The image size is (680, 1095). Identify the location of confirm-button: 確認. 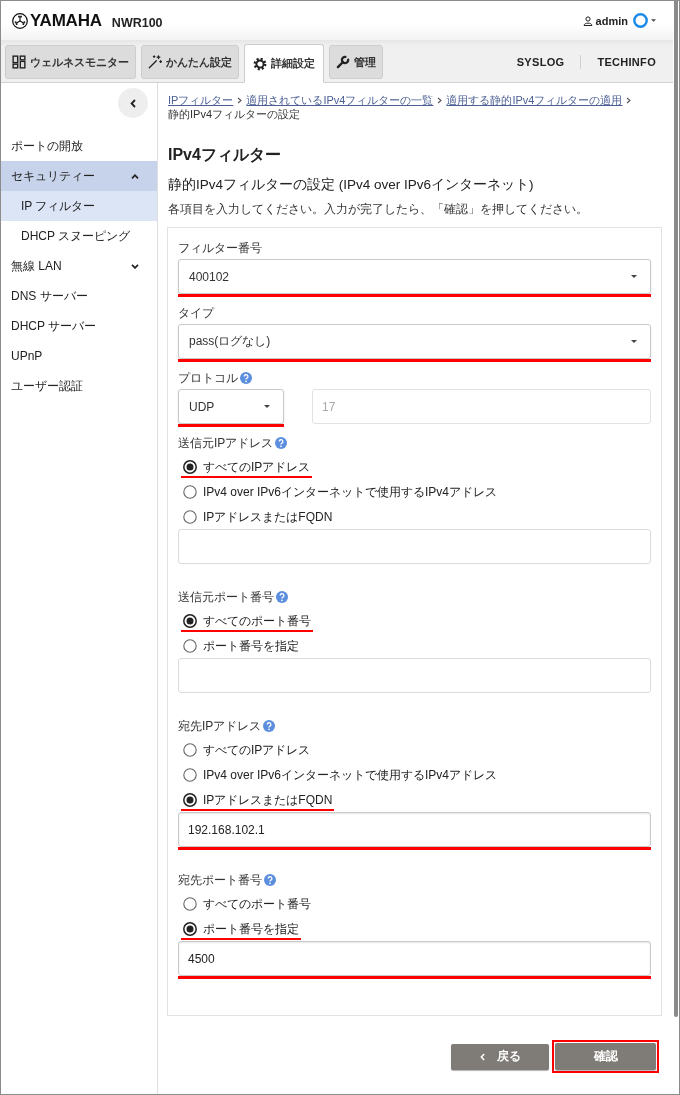
(605, 1056).